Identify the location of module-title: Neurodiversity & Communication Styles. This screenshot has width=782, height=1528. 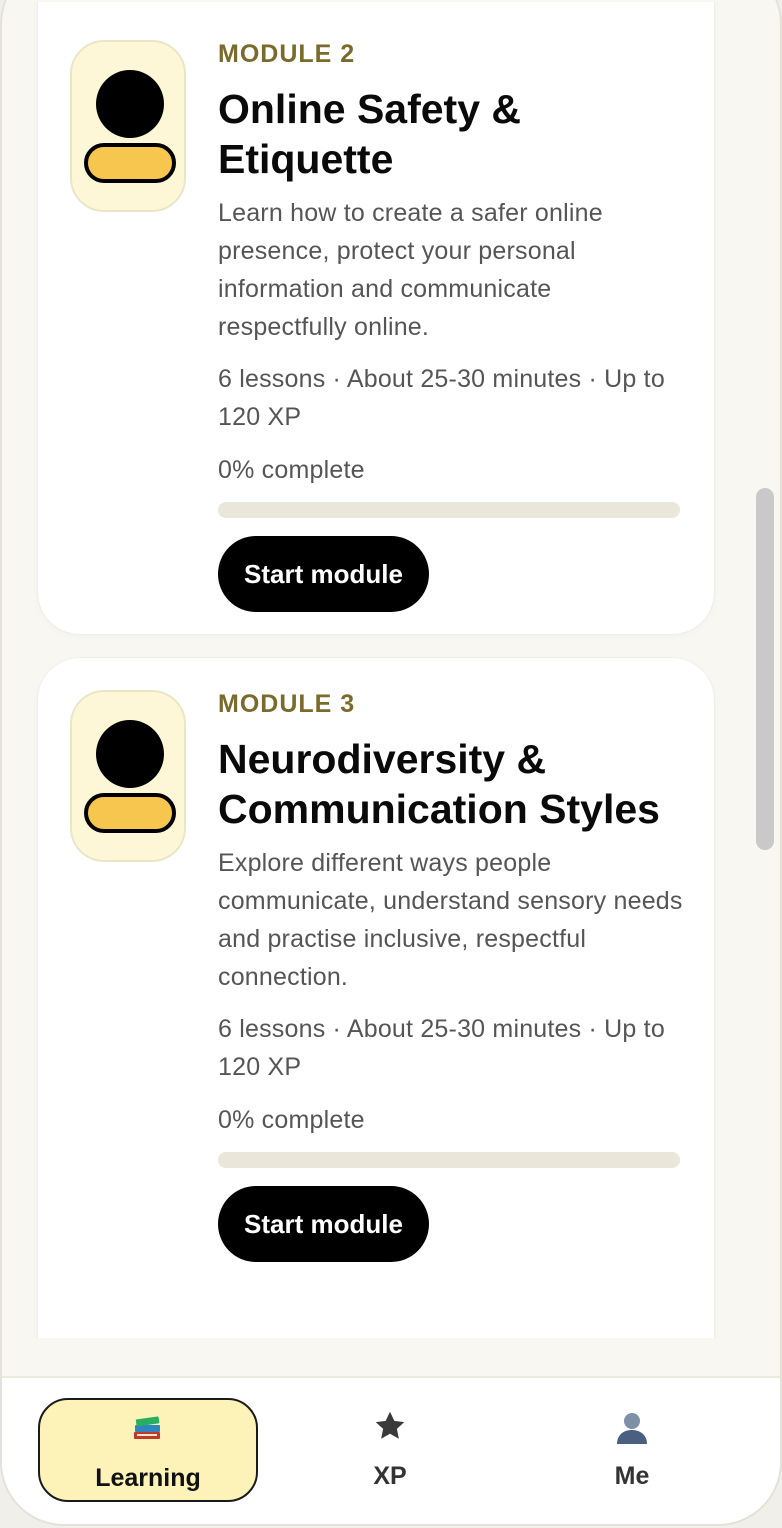
(439, 784).